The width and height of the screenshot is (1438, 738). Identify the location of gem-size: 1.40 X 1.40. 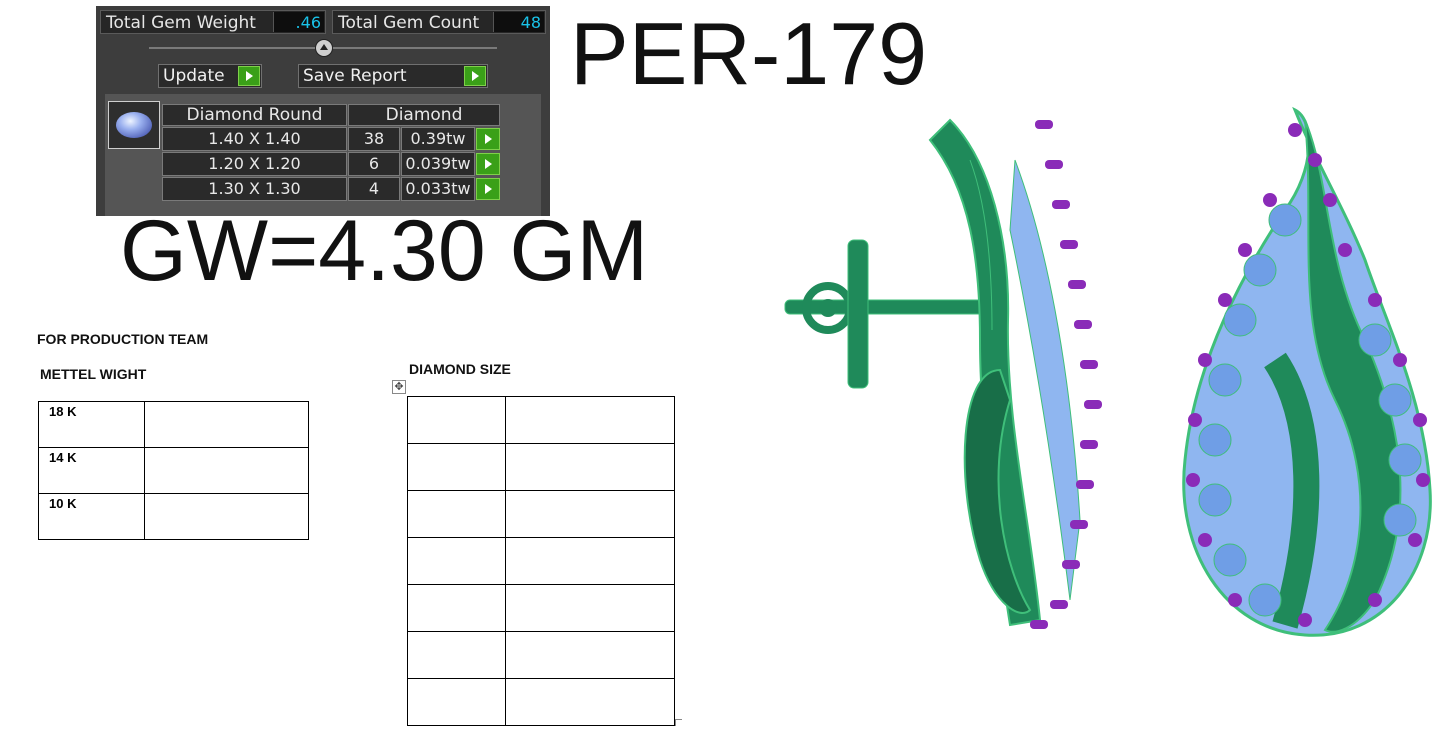
(254, 139).